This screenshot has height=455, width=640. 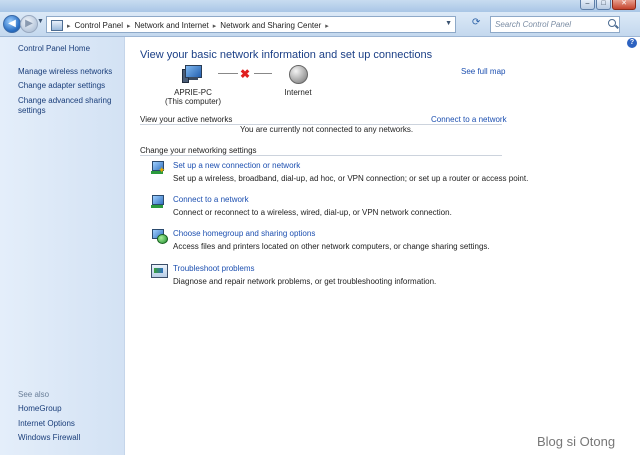 I want to click on sidebar-internet-options: Internet Options, so click(x=46, y=424).